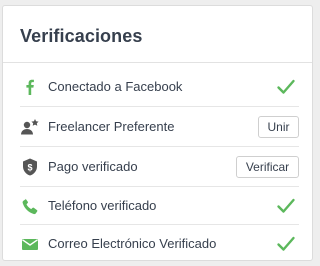  What do you see at coordinates (81, 36) in the screenshot?
I see `card-title: Verificaciones` at bounding box center [81, 36].